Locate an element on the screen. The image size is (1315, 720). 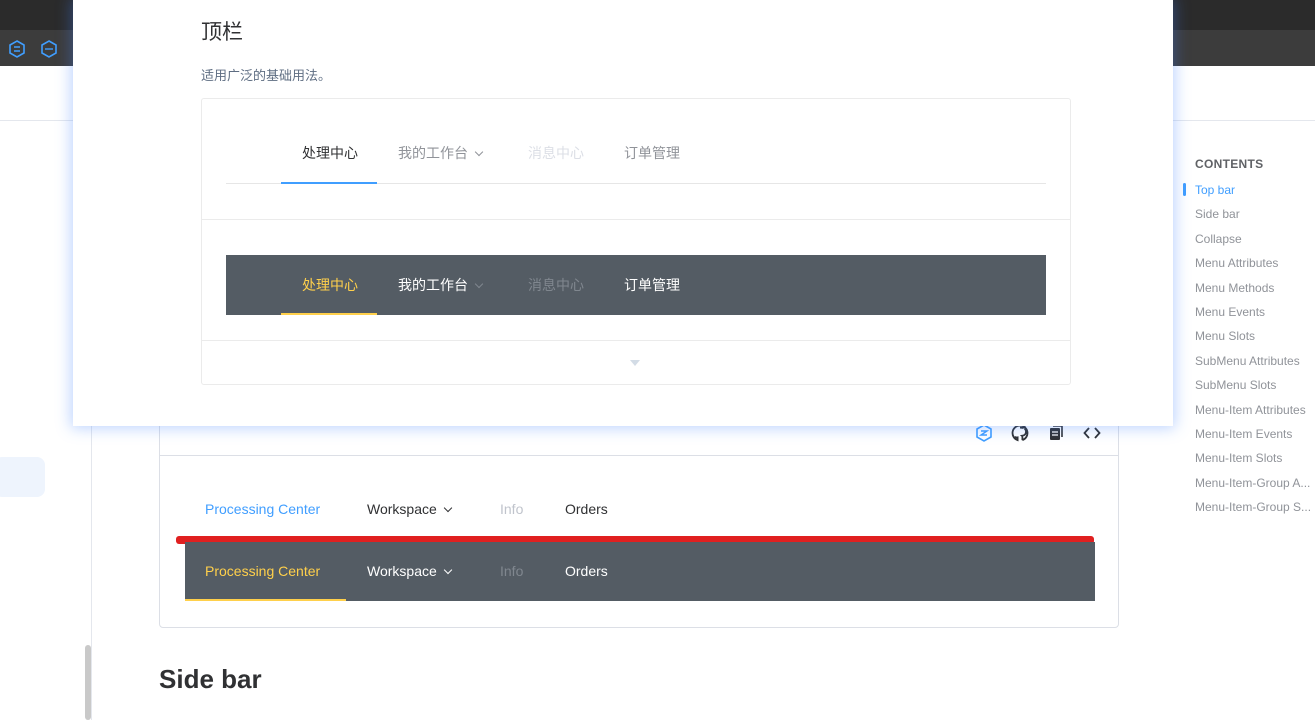
sidebar-scrollbar is located at coordinates (88, 682).